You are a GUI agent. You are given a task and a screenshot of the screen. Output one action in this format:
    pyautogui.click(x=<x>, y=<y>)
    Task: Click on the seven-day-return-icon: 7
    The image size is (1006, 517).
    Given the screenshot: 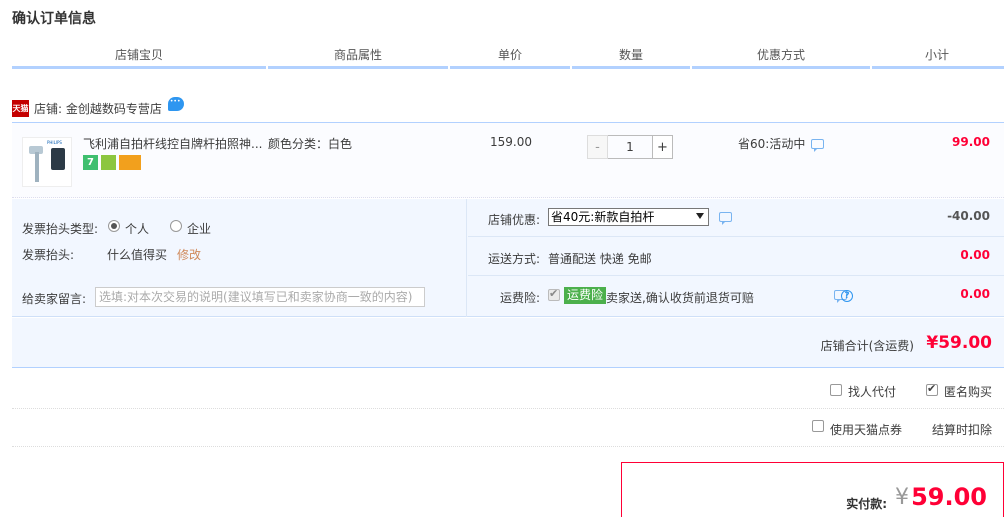 What is the action you would take?
    pyautogui.click(x=90, y=162)
    